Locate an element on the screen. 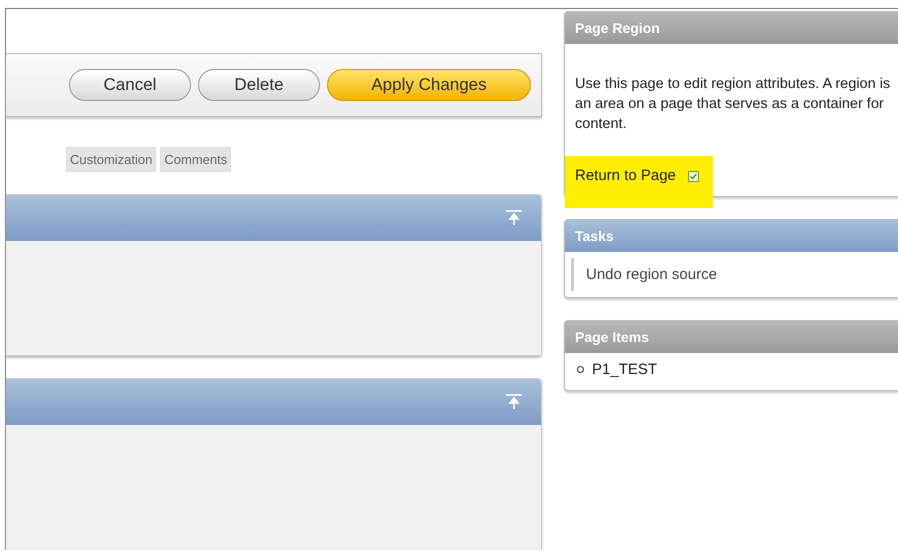  bullet-icon is located at coordinates (580, 369).